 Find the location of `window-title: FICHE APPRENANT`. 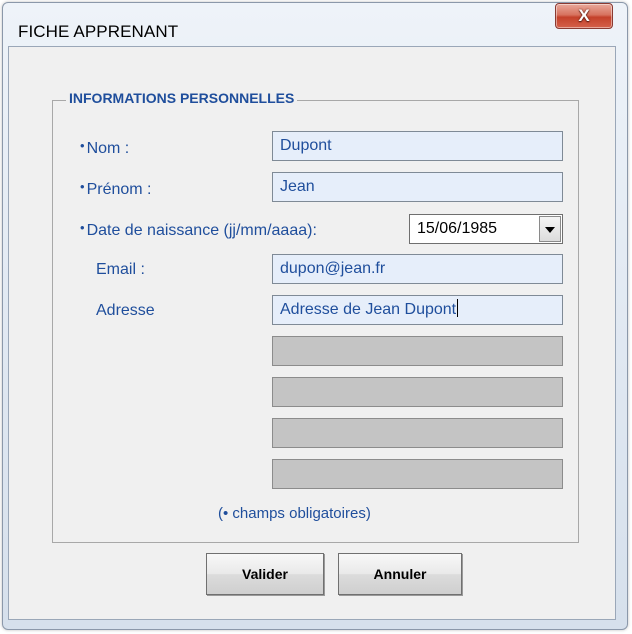

window-title: FICHE APPRENANT is located at coordinates (98, 31).